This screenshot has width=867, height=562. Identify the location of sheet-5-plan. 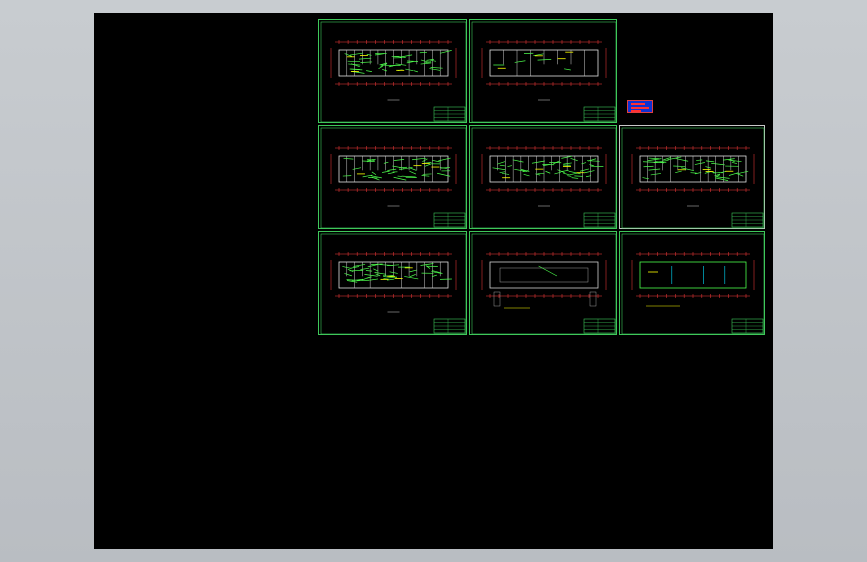
(693, 178).